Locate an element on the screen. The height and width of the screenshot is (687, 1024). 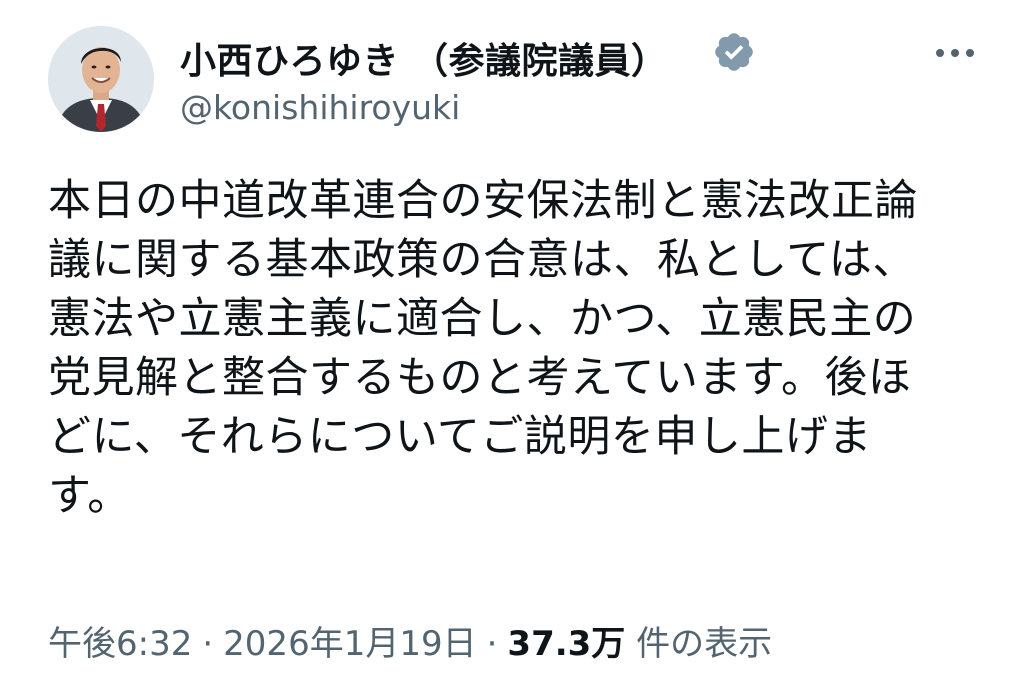
handle: @konishihiroyuki is located at coordinates (320, 107).